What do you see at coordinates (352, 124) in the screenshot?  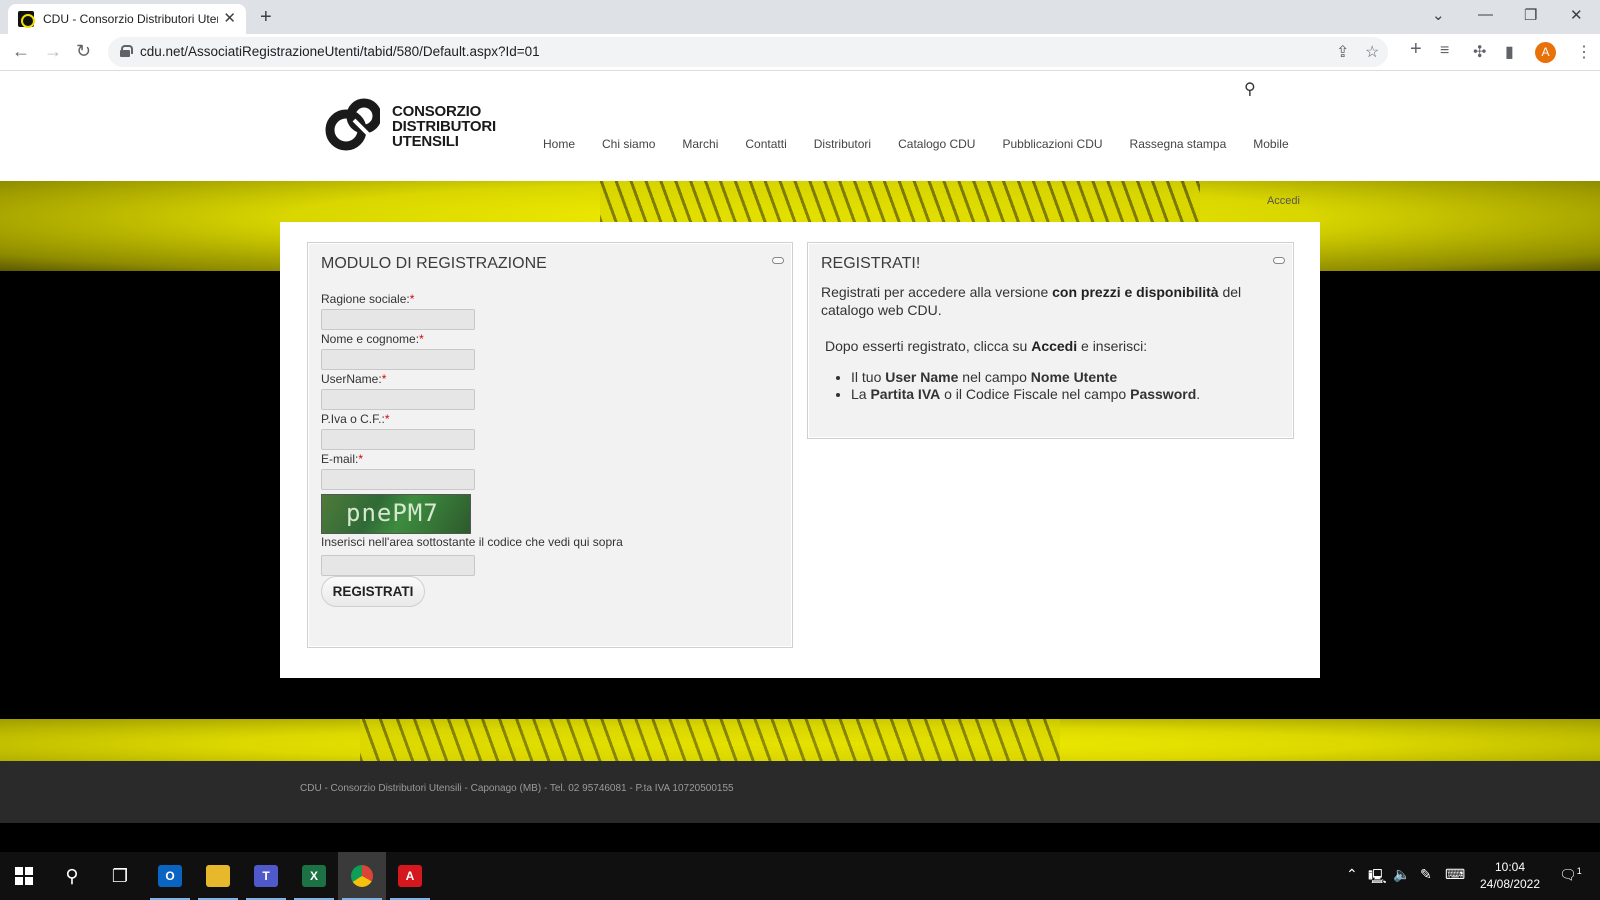 I see `logo-mark-icon` at bounding box center [352, 124].